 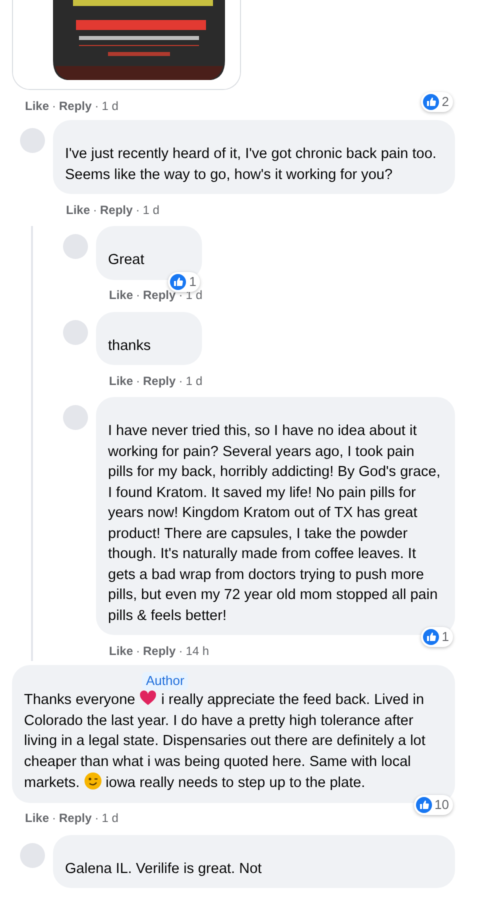 I want to click on reaction-count: 2, so click(x=436, y=102).